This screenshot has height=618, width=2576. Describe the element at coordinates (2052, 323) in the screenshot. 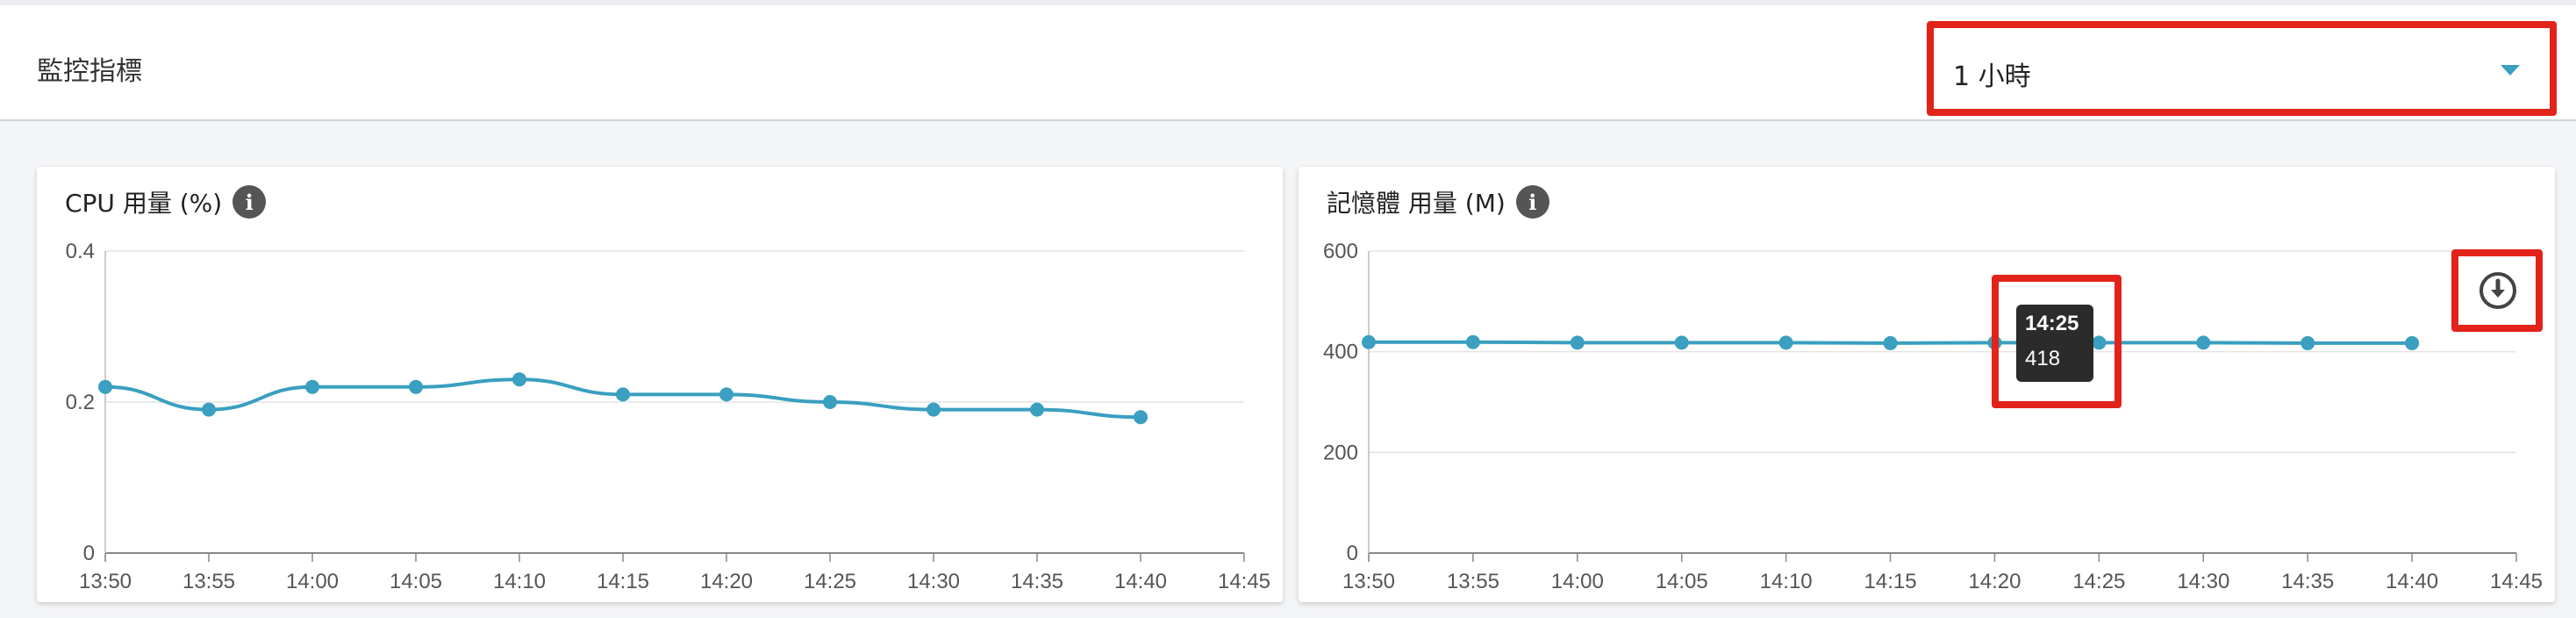

I see `tooltip-time: 14:25` at that location.